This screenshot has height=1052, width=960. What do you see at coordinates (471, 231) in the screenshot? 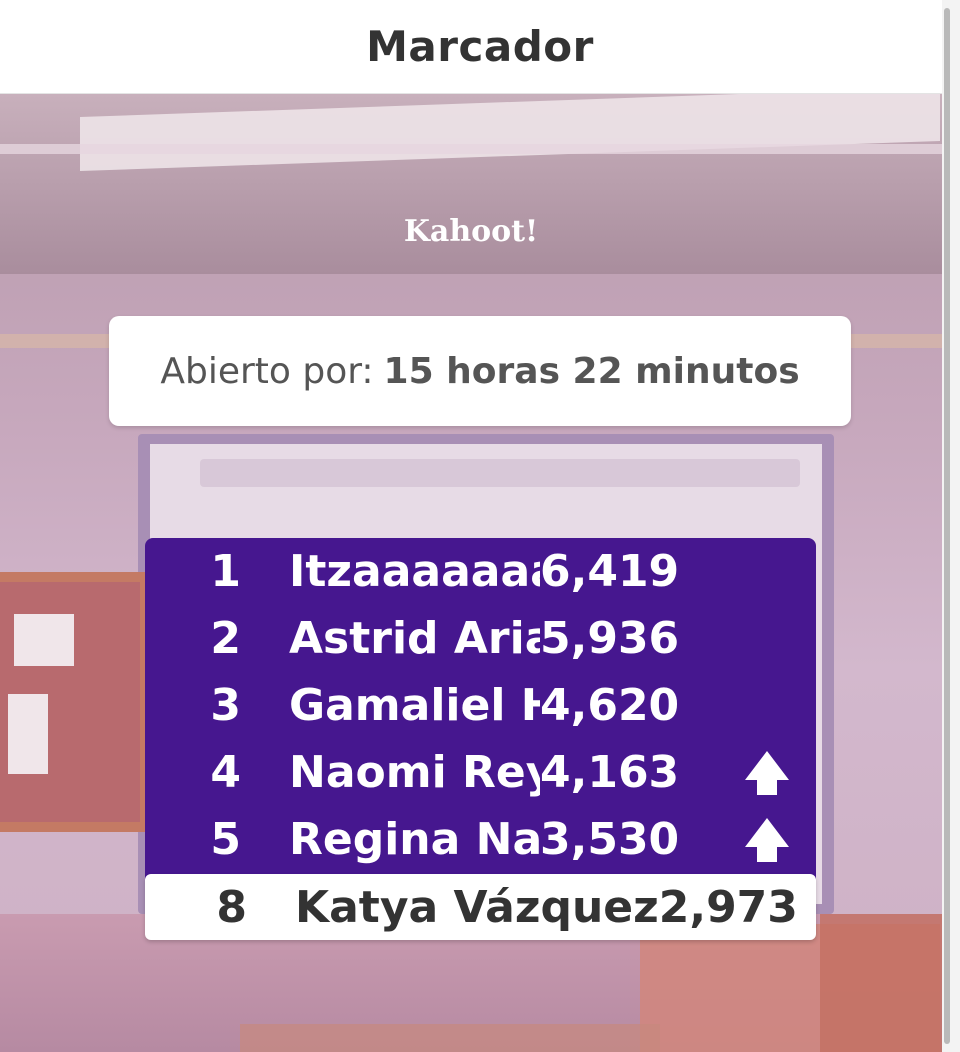
I see `kahoot-logo: Kahoot!` at bounding box center [471, 231].